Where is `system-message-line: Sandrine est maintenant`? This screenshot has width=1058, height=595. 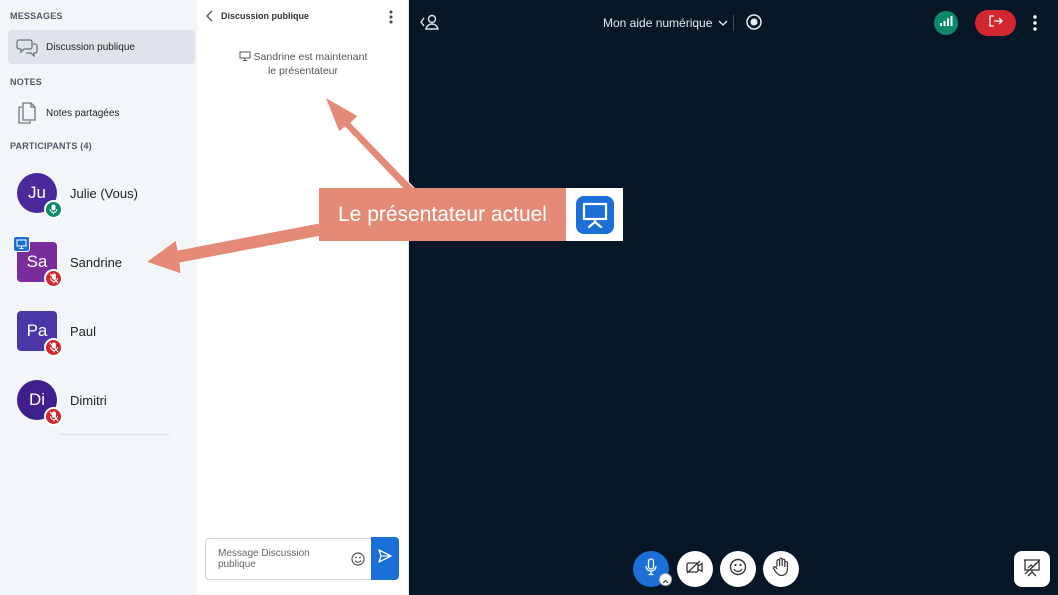 system-message-line: Sandrine est maintenant is located at coordinates (303, 57).